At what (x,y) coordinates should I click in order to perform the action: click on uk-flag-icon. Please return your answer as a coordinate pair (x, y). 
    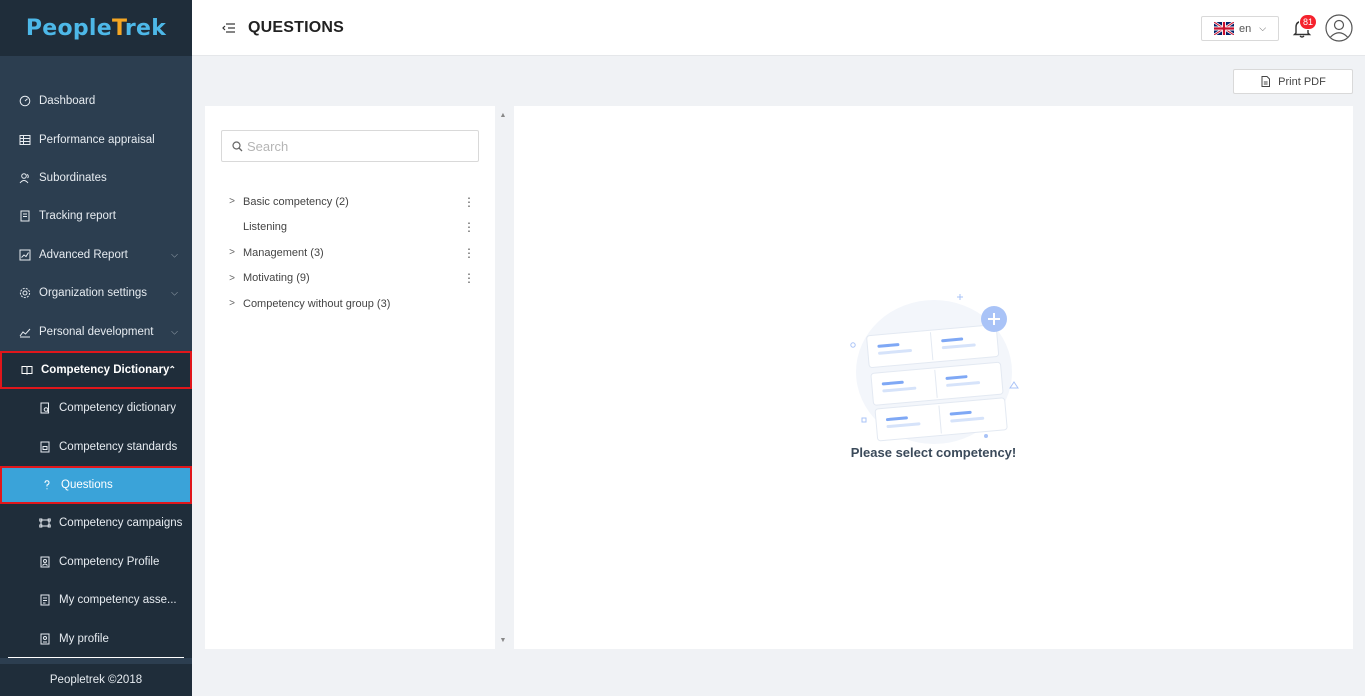
    Looking at the image, I should click on (1224, 28).